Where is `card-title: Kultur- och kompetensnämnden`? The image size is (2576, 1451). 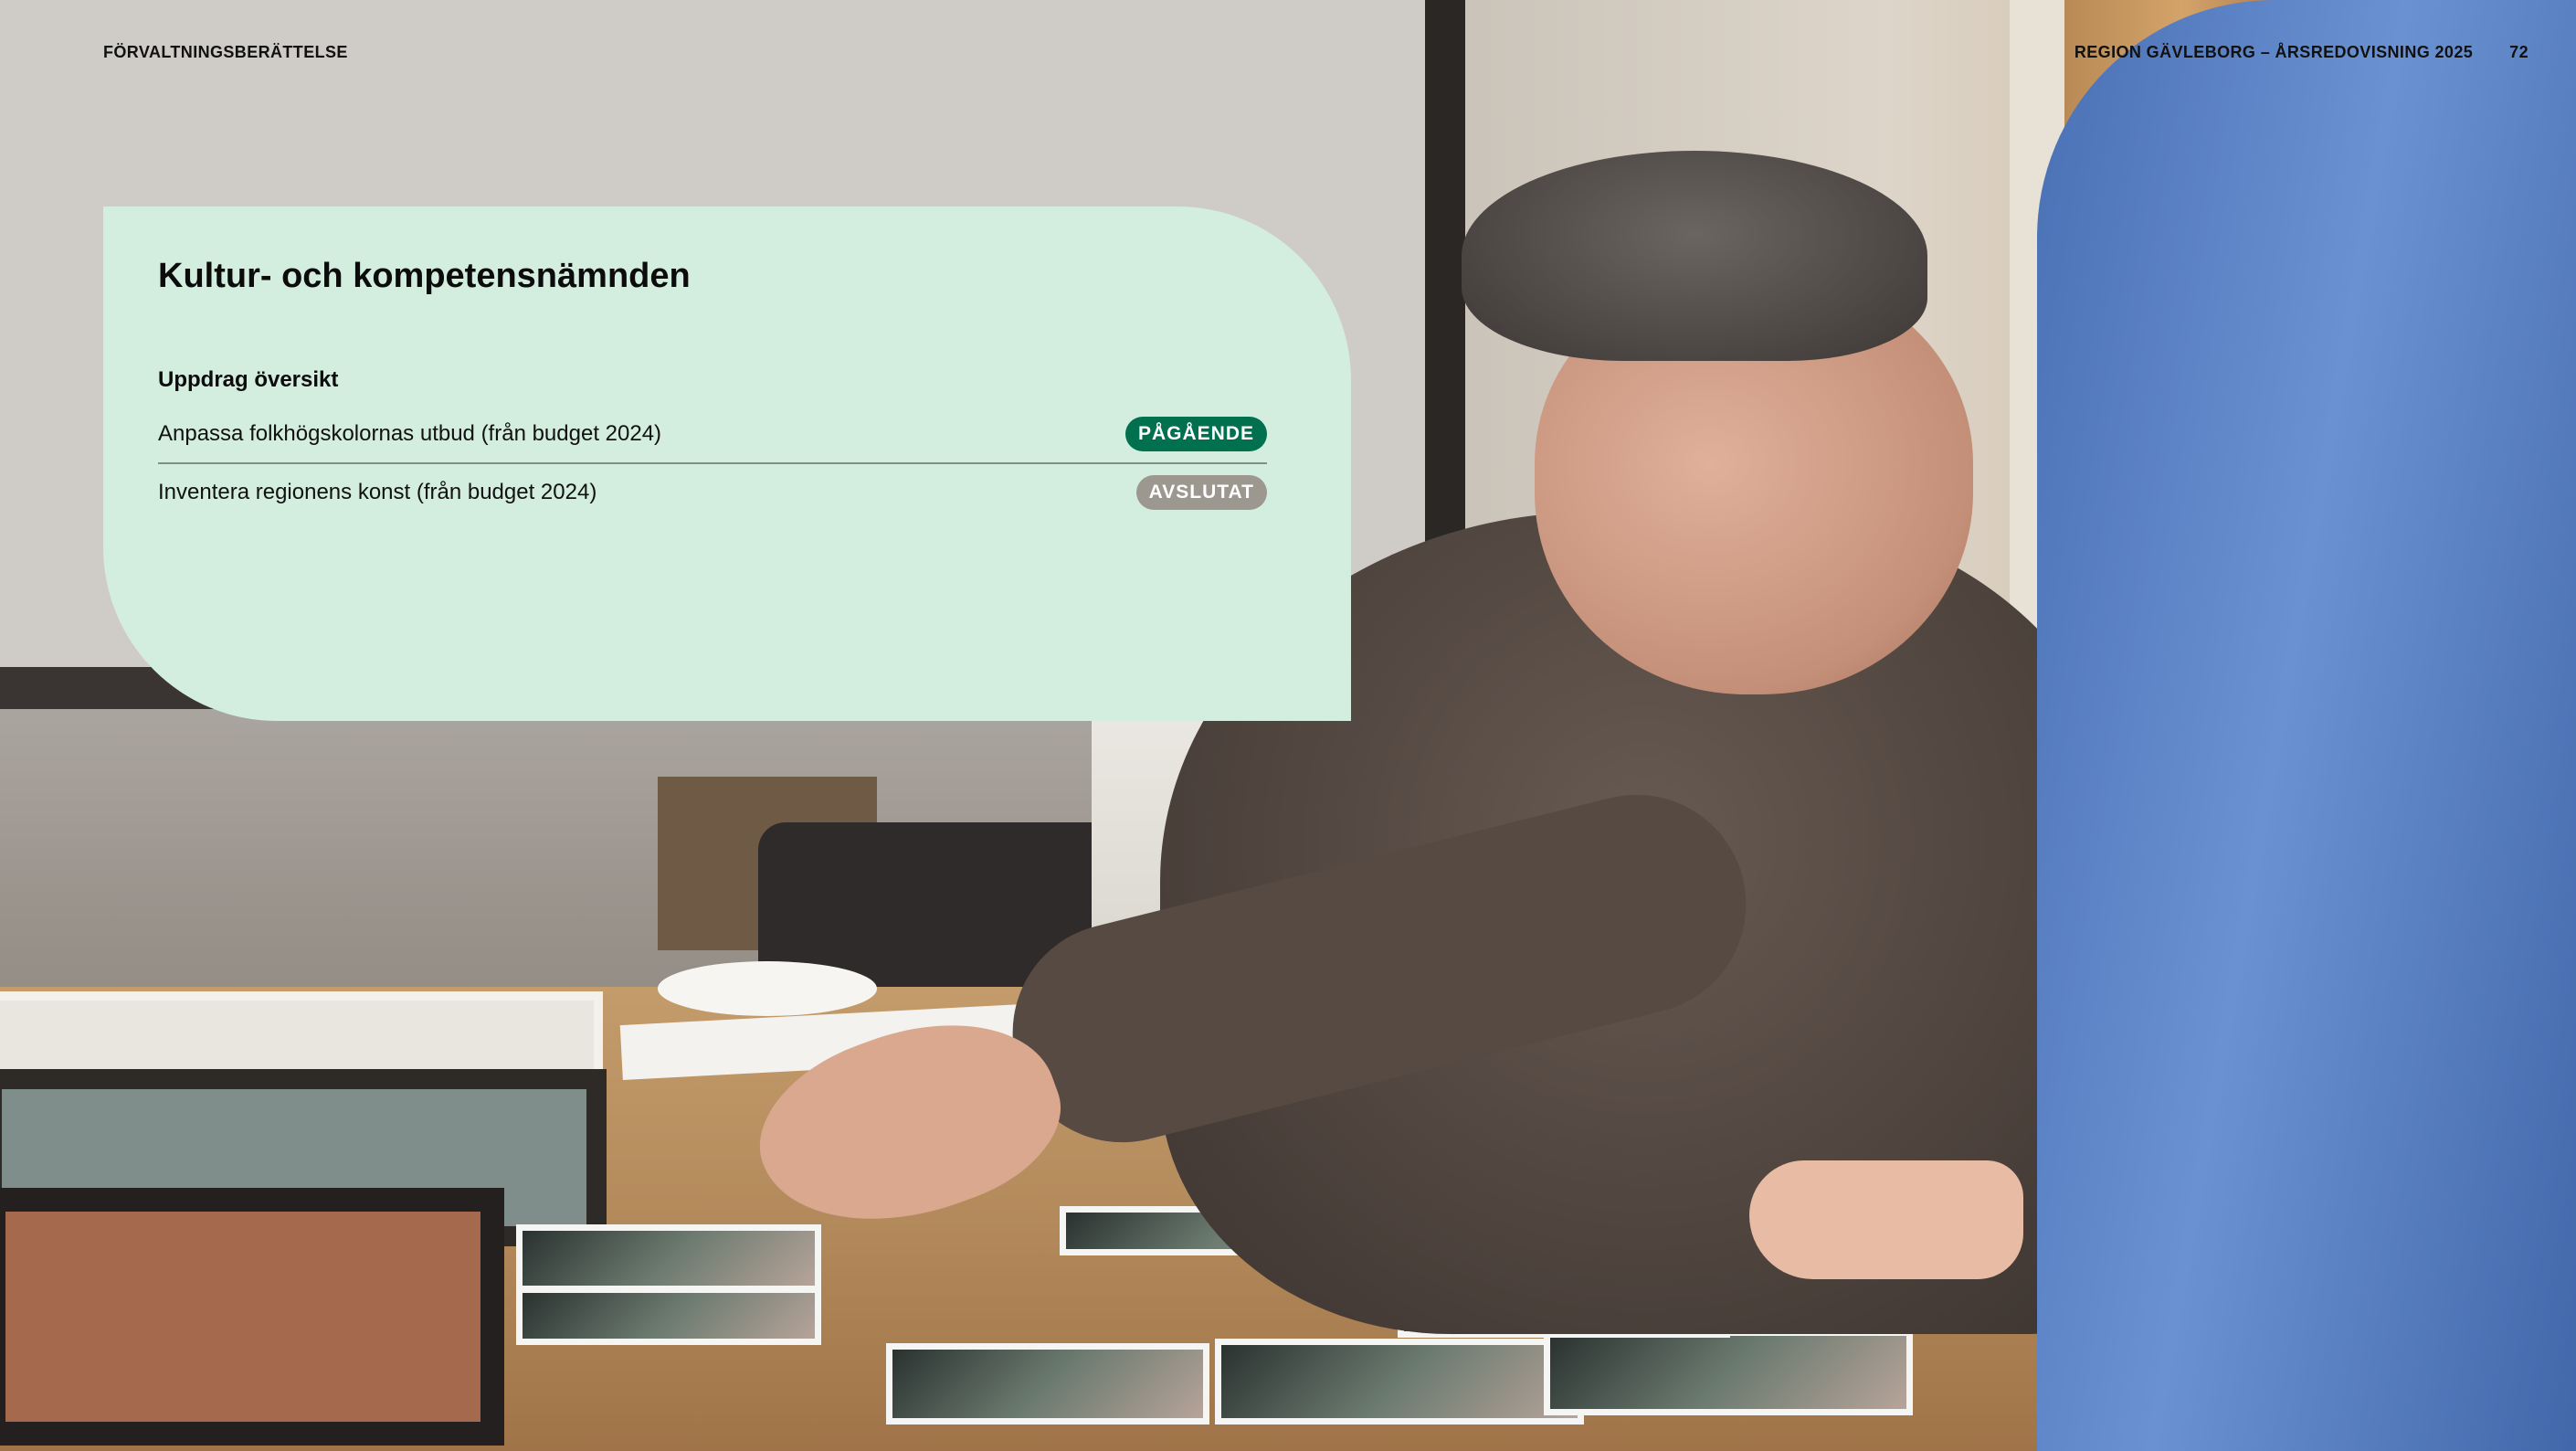
card-title: Kultur- och kompetensnämnden is located at coordinates (424, 276).